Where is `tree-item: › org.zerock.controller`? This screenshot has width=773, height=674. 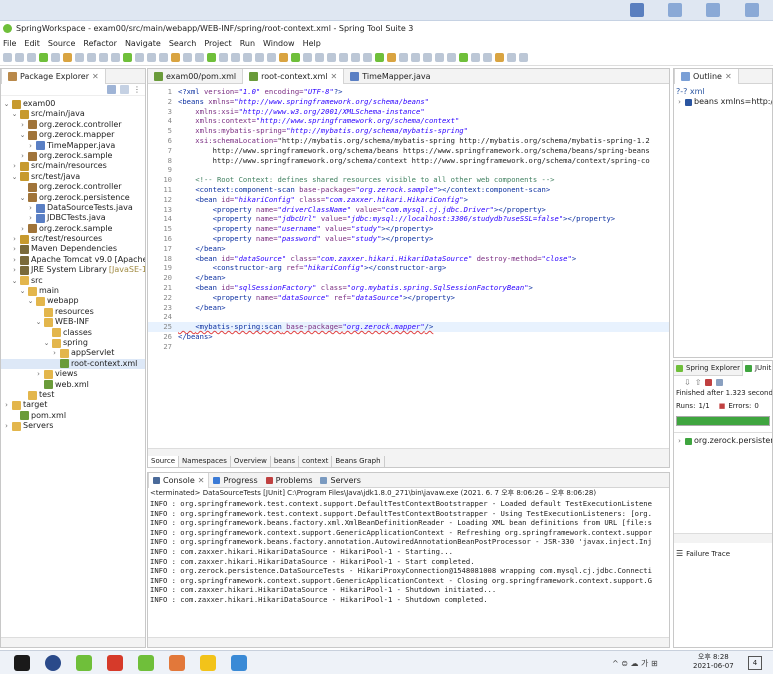
tree-item: › org.zerock.controller is located at coordinates (73, 125).